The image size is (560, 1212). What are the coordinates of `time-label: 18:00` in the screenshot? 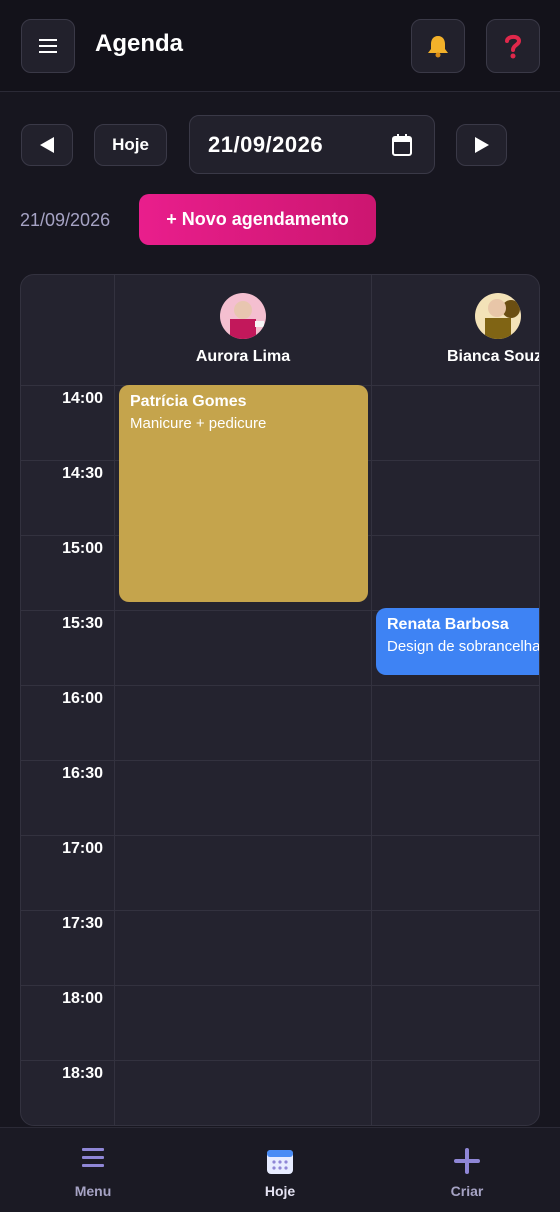 It's located at (82, 998).